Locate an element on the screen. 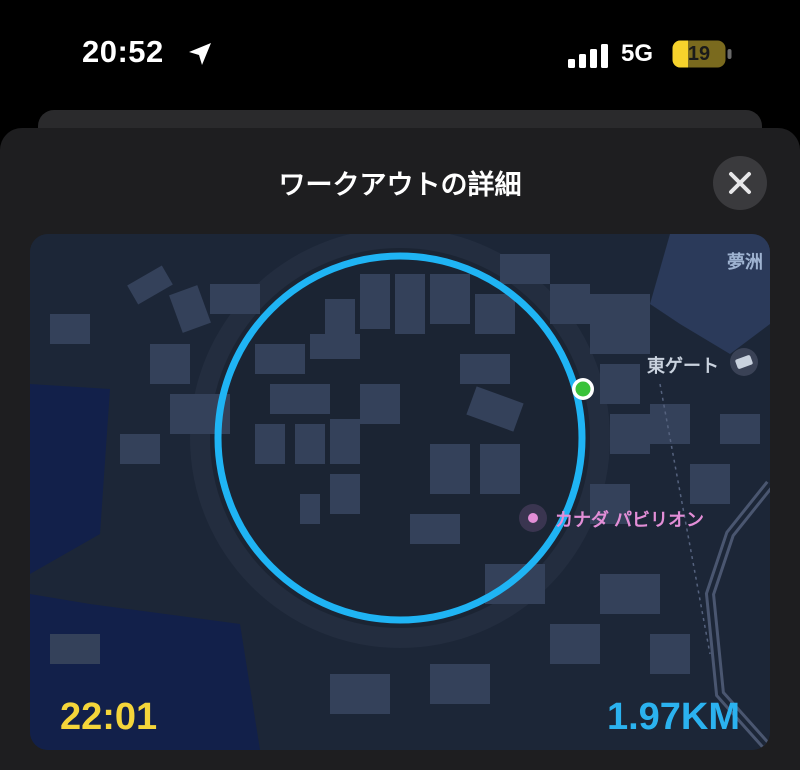  close-button is located at coordinates (740, 183).